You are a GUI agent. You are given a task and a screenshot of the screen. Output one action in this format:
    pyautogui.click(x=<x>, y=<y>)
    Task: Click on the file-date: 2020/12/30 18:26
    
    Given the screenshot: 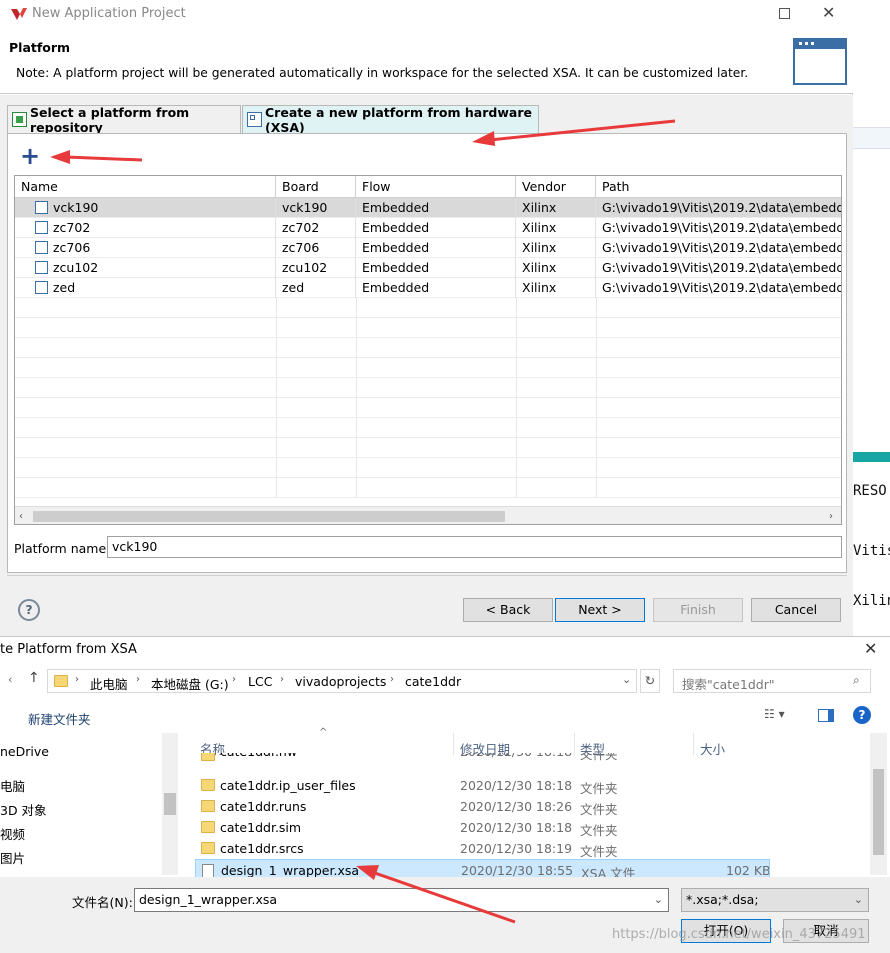 What is the action you would take?
    pyautogui.click(x=516, y=806)
    